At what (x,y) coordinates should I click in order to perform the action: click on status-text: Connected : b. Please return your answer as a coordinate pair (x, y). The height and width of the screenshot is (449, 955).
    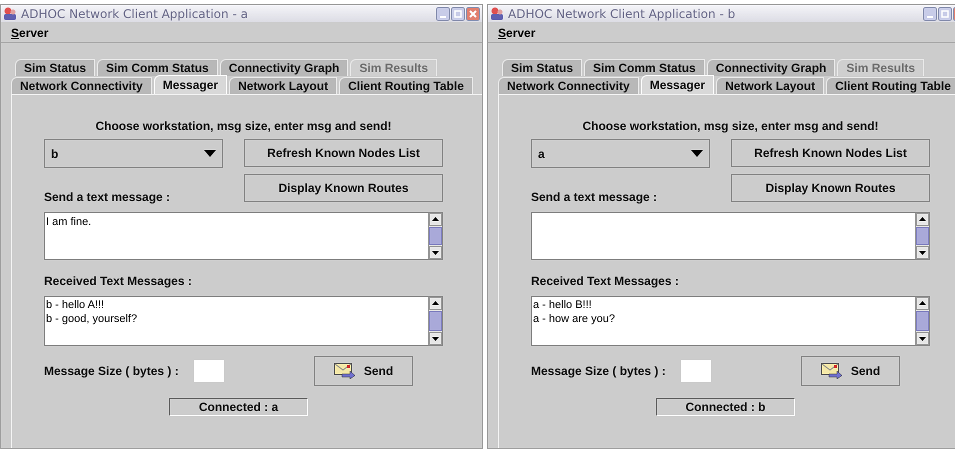
    Looking at the image, I should click on (725, 407).